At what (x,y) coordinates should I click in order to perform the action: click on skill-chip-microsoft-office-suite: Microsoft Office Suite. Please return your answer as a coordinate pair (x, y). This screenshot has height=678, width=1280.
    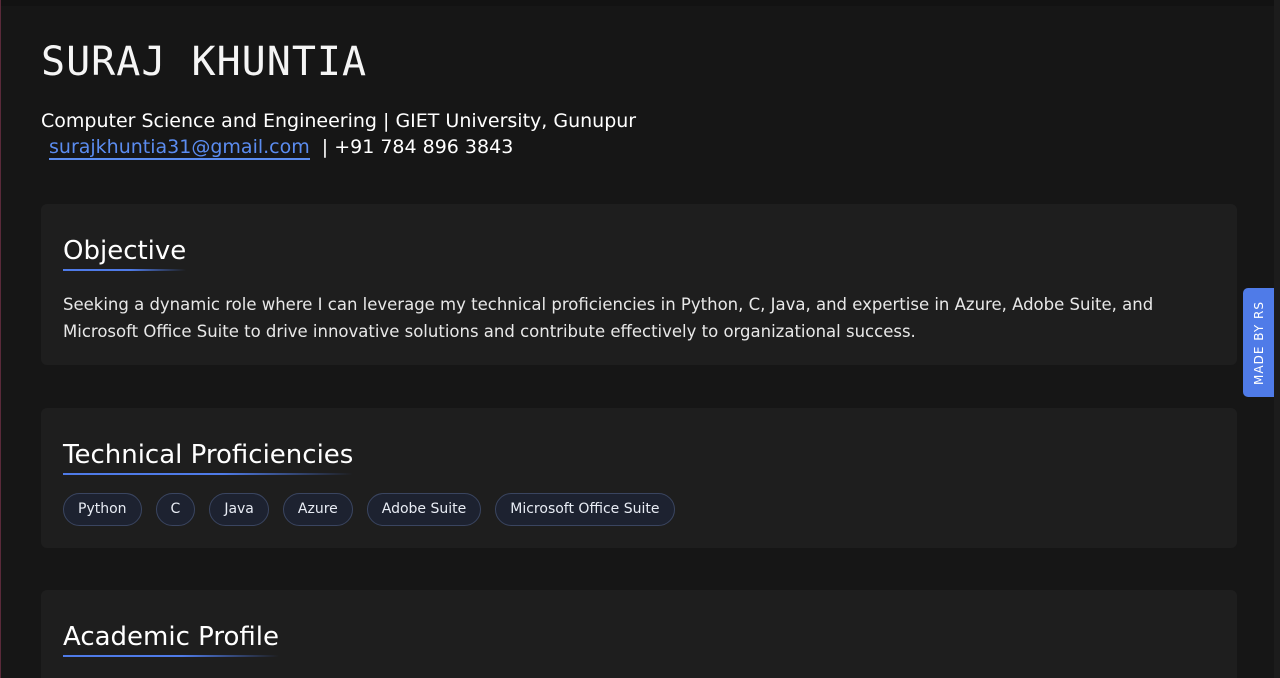
    Looking at the image, I should click on (585, 509).